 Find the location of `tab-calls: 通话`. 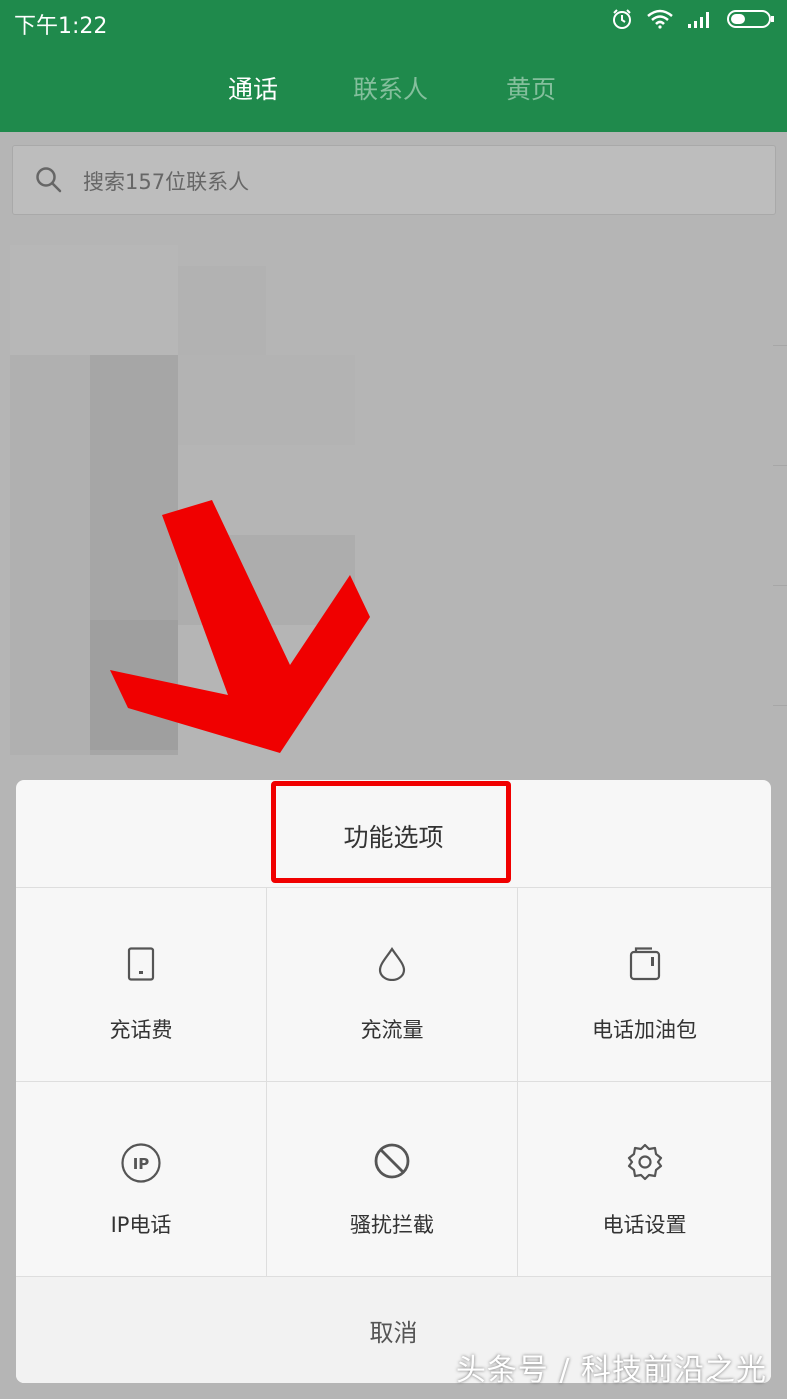

tab-calls: 通话 is located at coordinates (253, 88).